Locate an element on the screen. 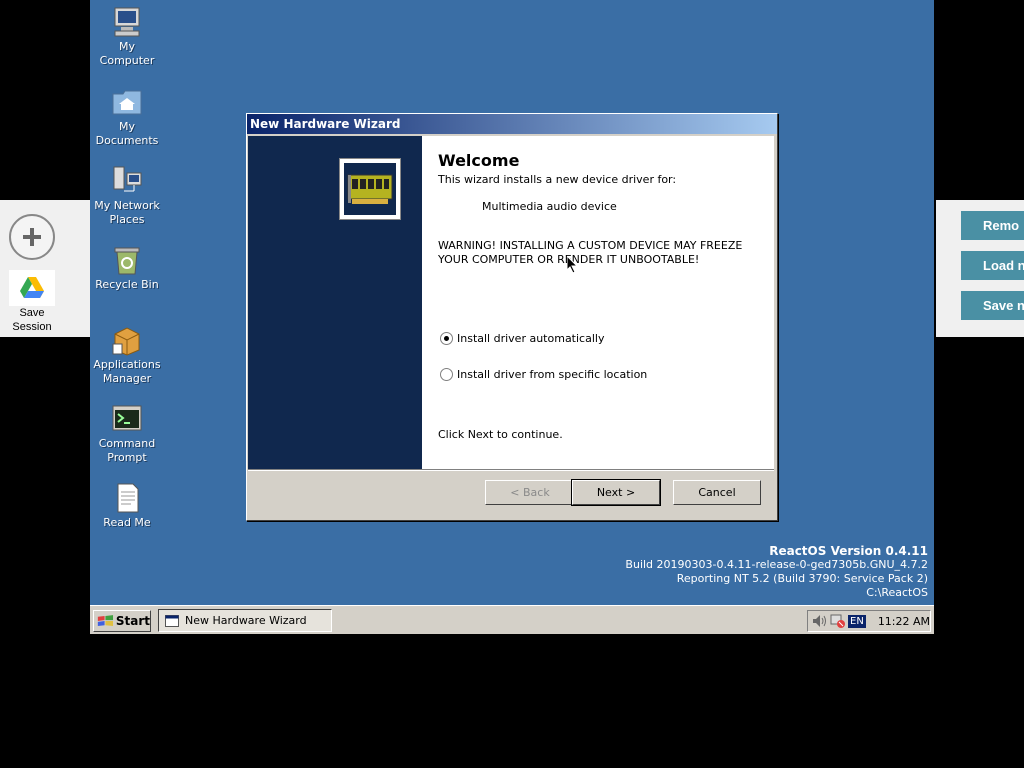 This screenshot has height=768, width=1024. desktop-icon-applications-manager: Applications Manager is located at coordinates (128, 355).